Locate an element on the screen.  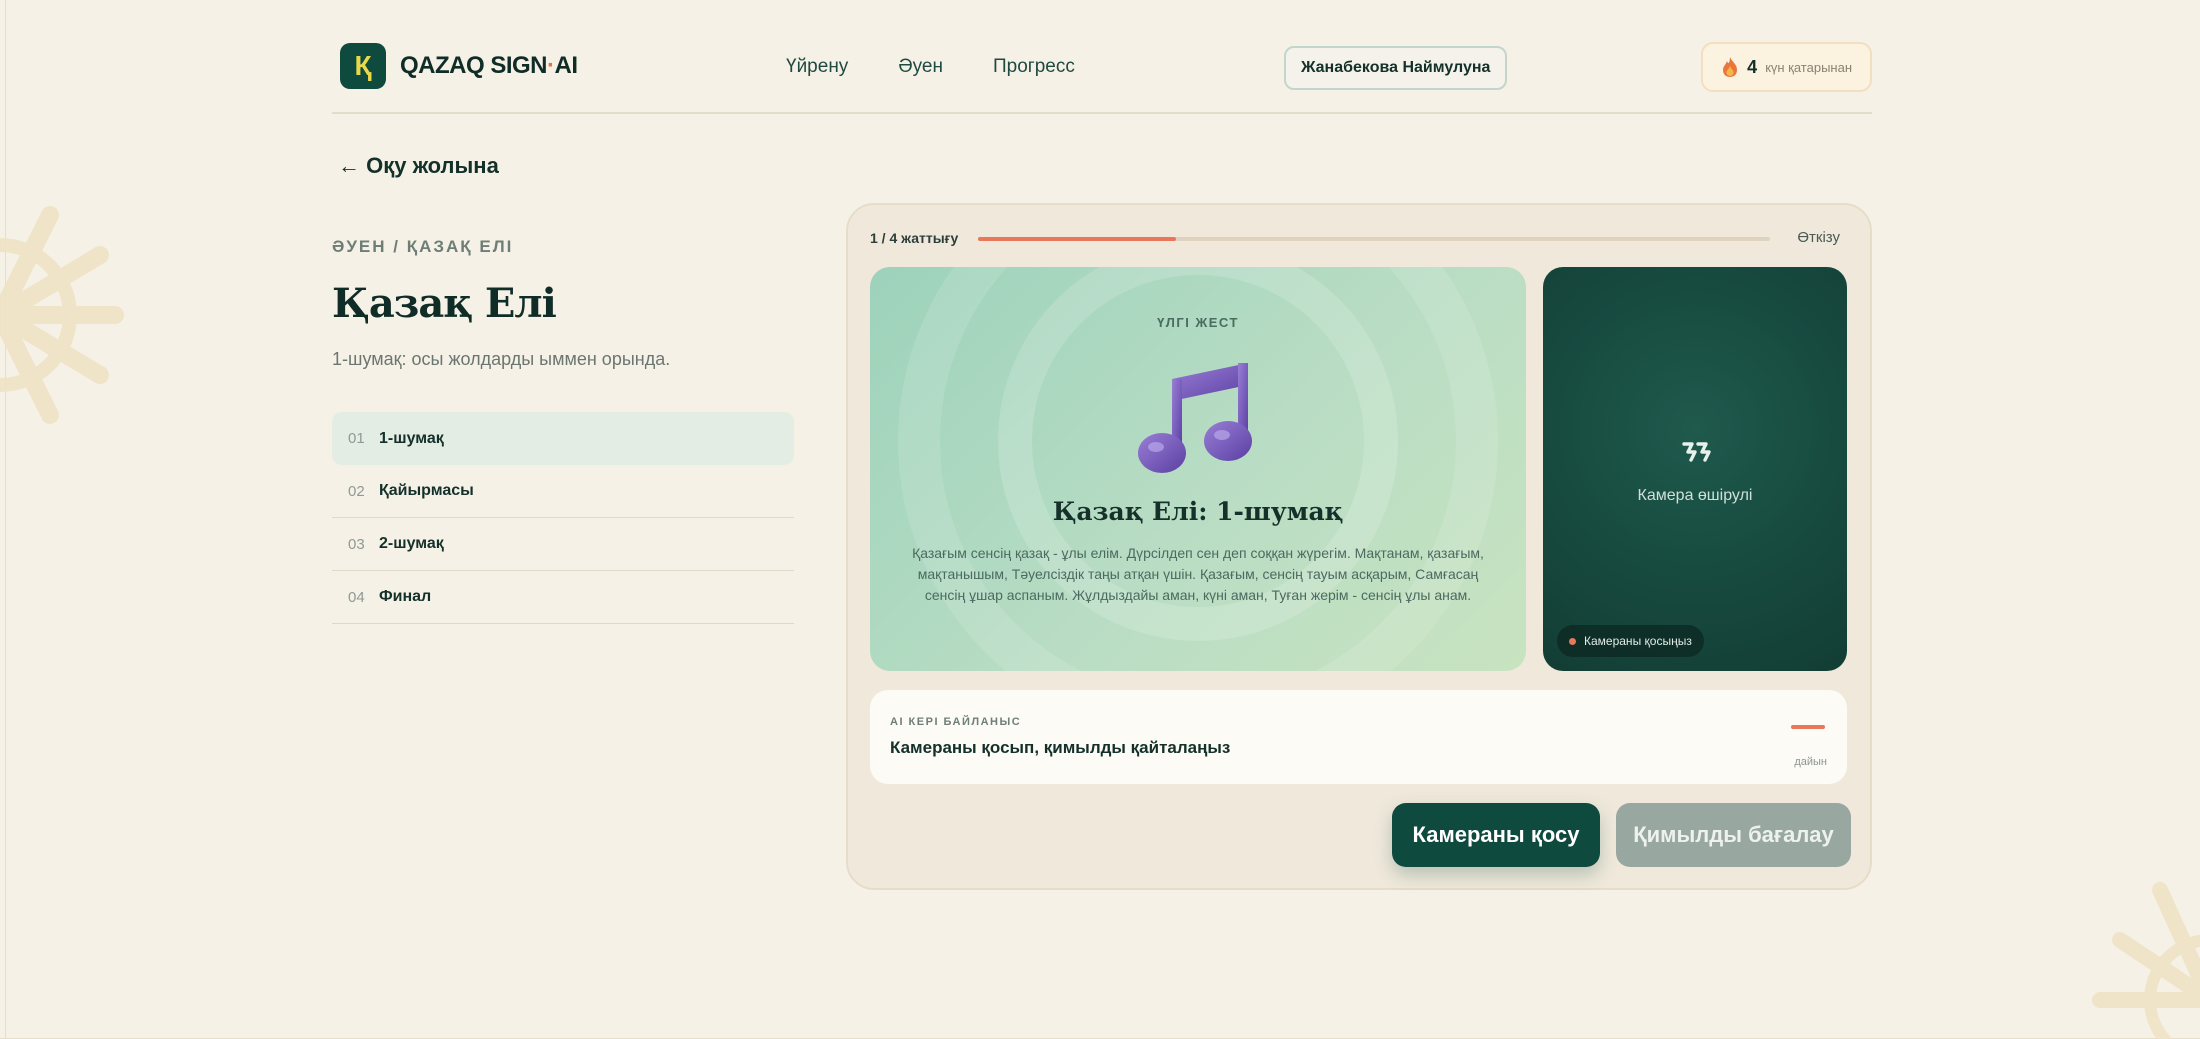
streak-badge: 4 күн қатарынан is located at coordinates (1786, 67).